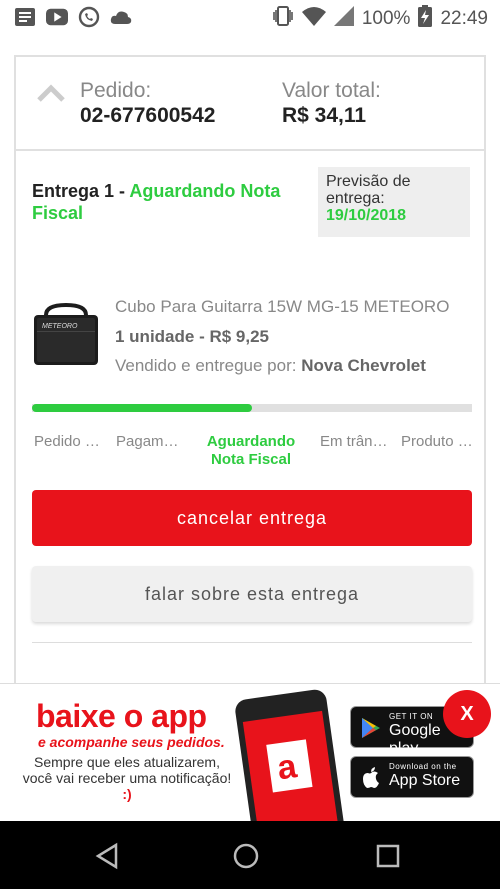 The width and height of the screenshot is (500, 889). What do you see at coordinates (68, 441) in the screenshot?
I see `step-order-placed: Pedido realizado` at bounding box center [68, 441].